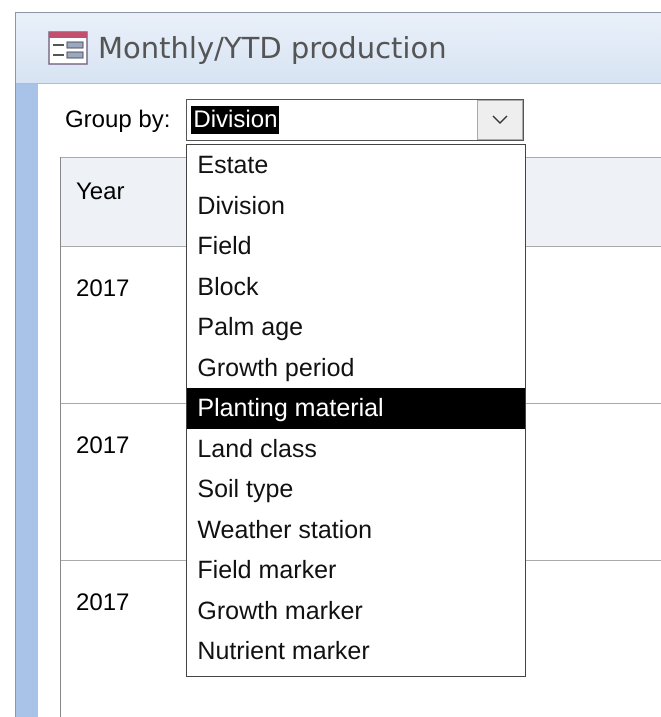 This screenshot has width=661, height=717. What do you see at coordinates (356, 570) in the screenshot?
I see `dropdown-option: Field marker` at bounding box center [356, 570].